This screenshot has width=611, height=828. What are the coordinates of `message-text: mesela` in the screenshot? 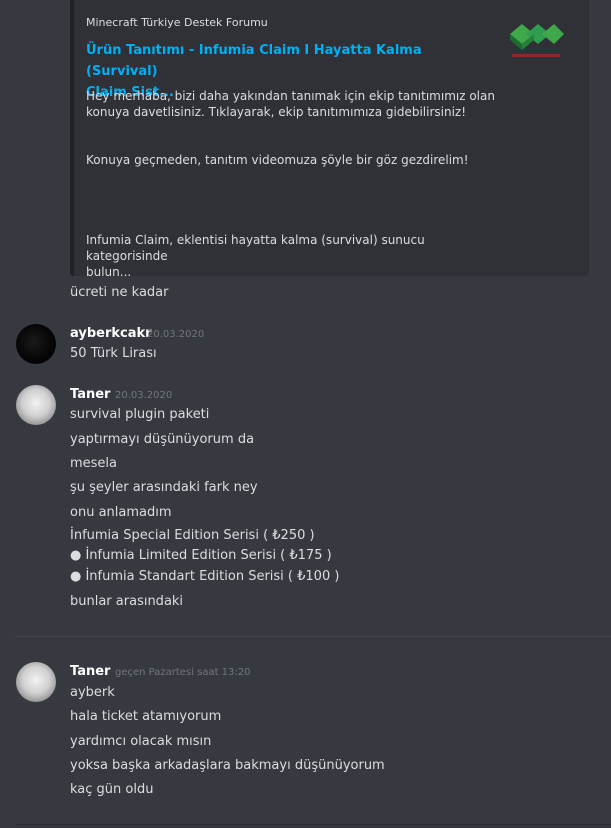 It's located at (94, 463).